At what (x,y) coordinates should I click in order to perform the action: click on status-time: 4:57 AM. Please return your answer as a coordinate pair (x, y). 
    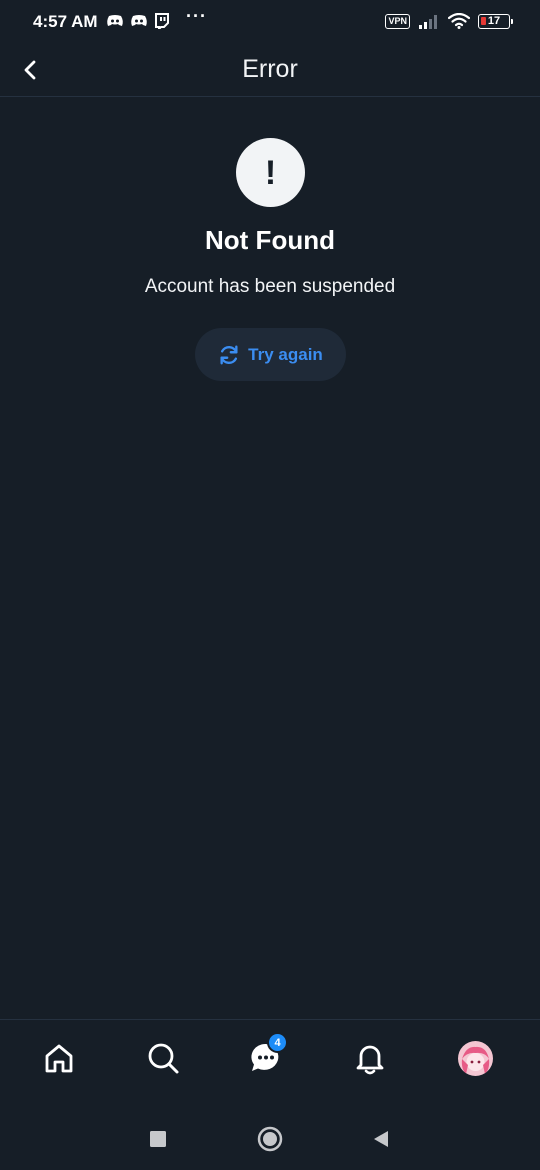
    Looking at the image, I should click on (65, 21).